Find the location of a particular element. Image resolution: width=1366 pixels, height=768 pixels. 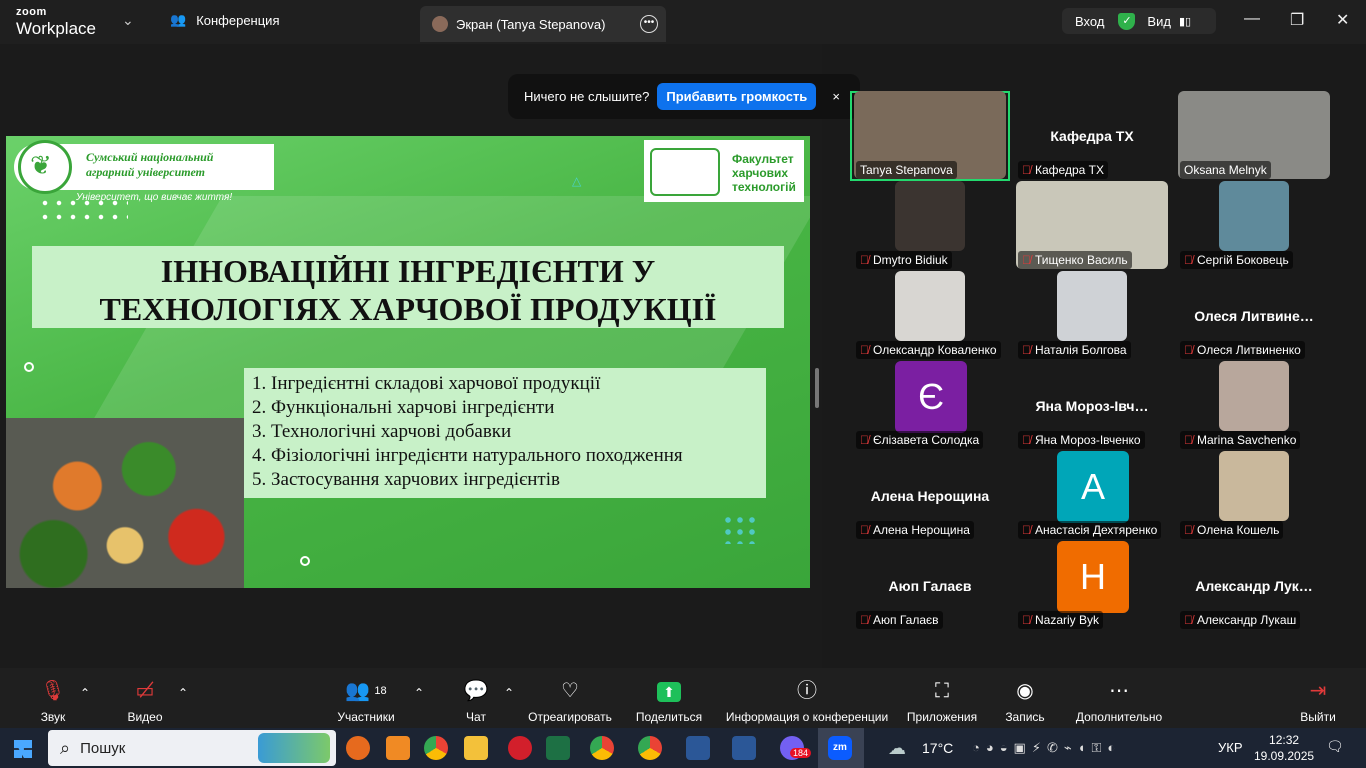

pdf-app-icon is located at coordinates (398, 748).